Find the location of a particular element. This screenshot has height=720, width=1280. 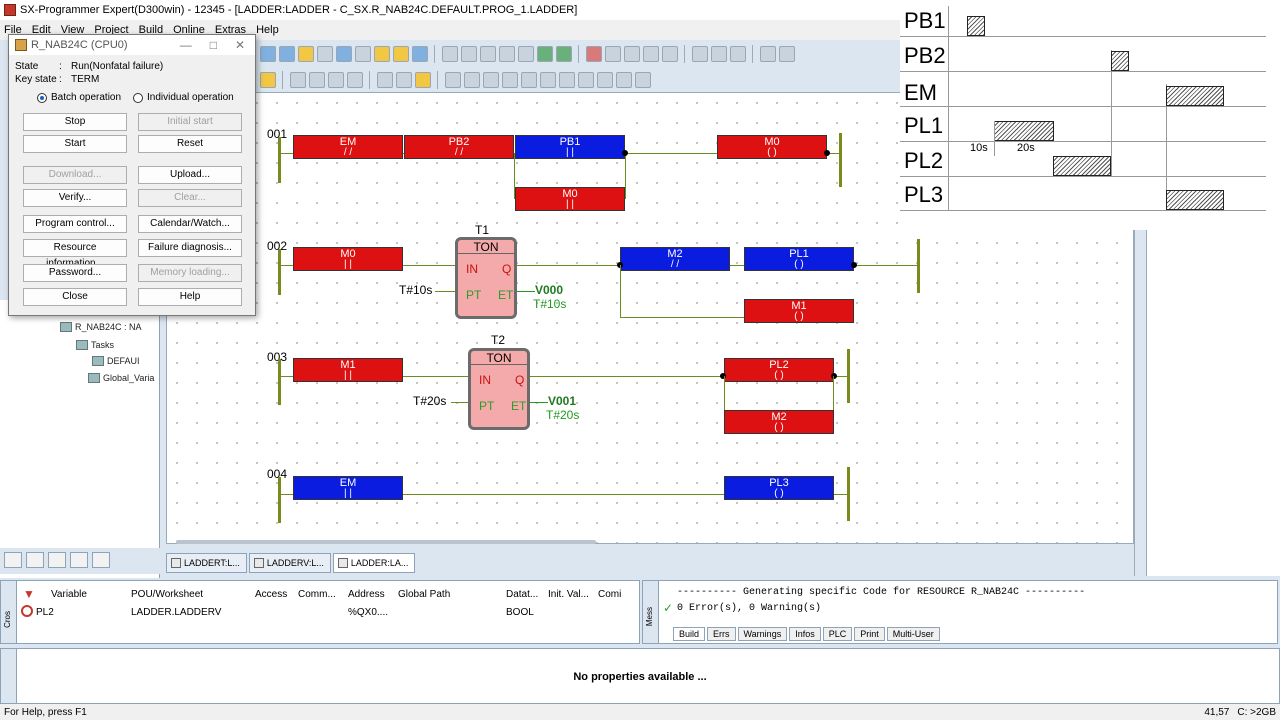

tree-item-tasks: Tasks is located at coordinates (95, 345).